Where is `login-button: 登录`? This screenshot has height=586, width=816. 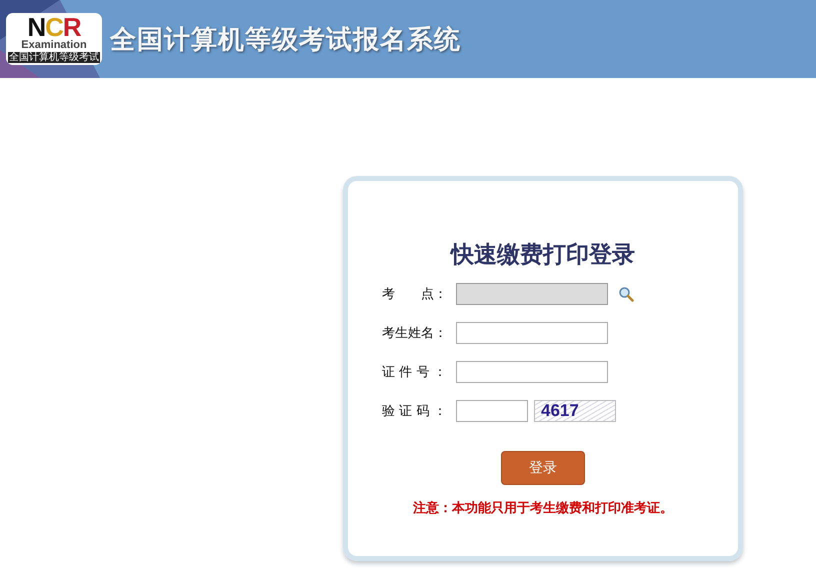
login-button: 登录 is located at coordinates (543, 468).